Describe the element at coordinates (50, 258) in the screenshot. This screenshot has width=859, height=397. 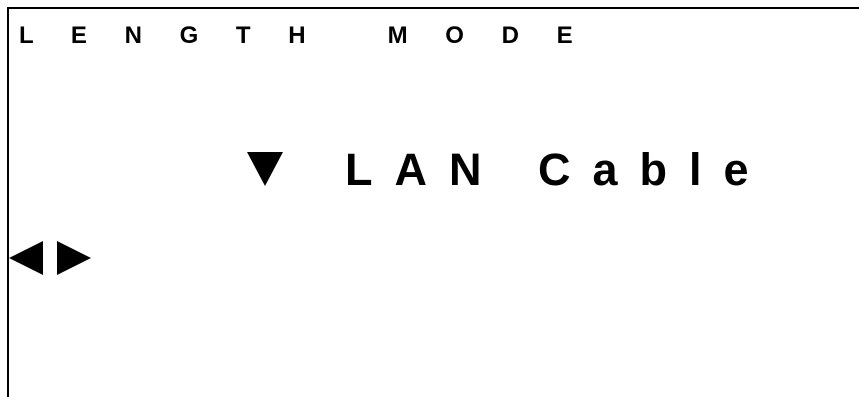
I see `navigation-arrows` at that location.